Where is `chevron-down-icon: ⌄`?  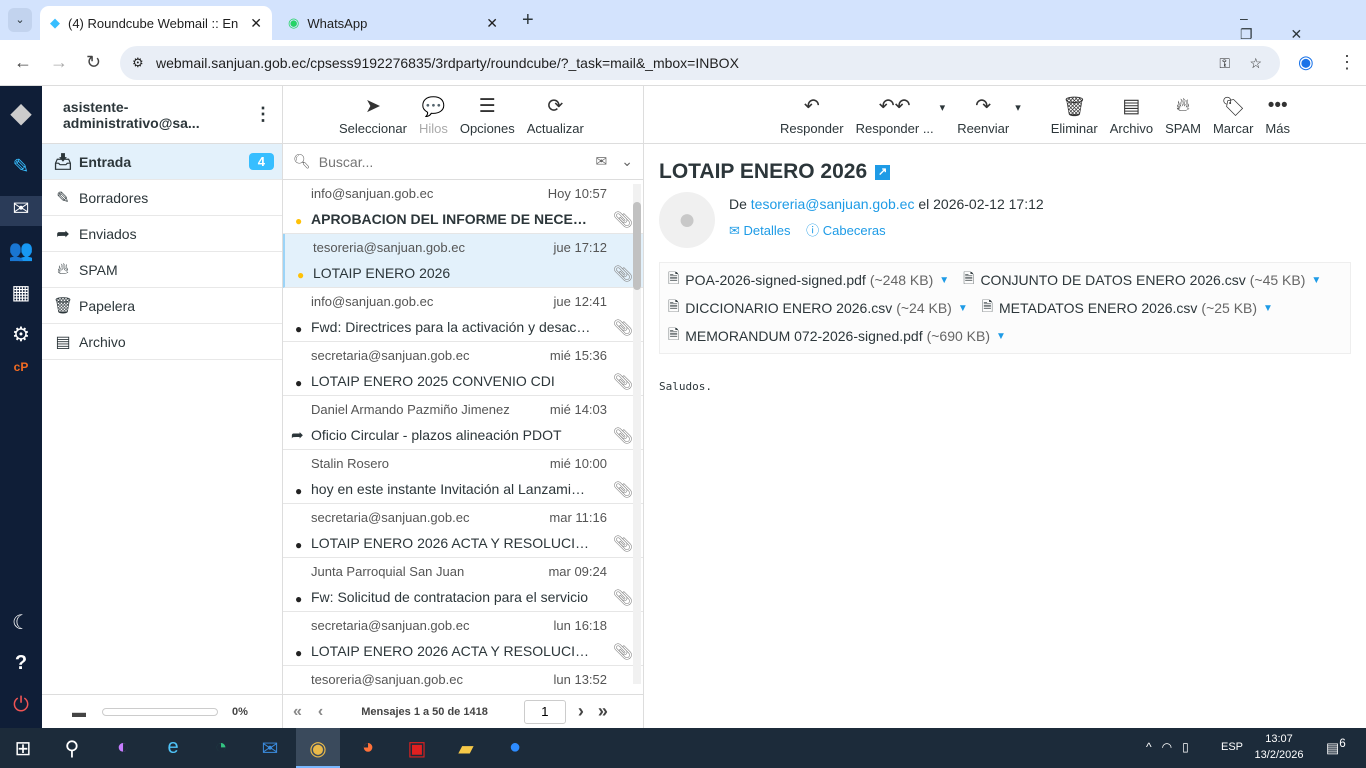
chevron-down-icon: ⌄ is located at coordinates (627, 161).